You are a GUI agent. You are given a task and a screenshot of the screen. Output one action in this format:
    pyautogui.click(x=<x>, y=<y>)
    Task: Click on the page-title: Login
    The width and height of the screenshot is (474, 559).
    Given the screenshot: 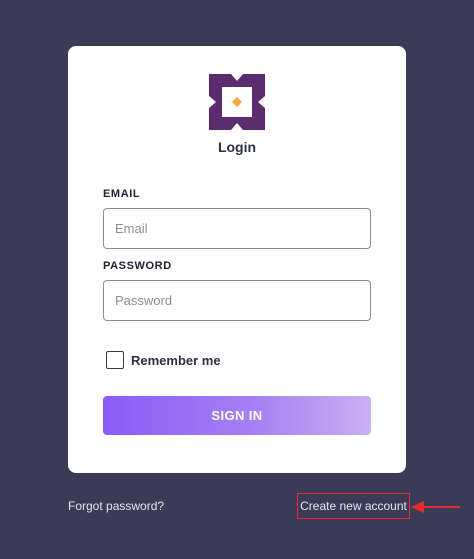 What is the action you would take?
    pyautogui.click(x=237, y=147)
    